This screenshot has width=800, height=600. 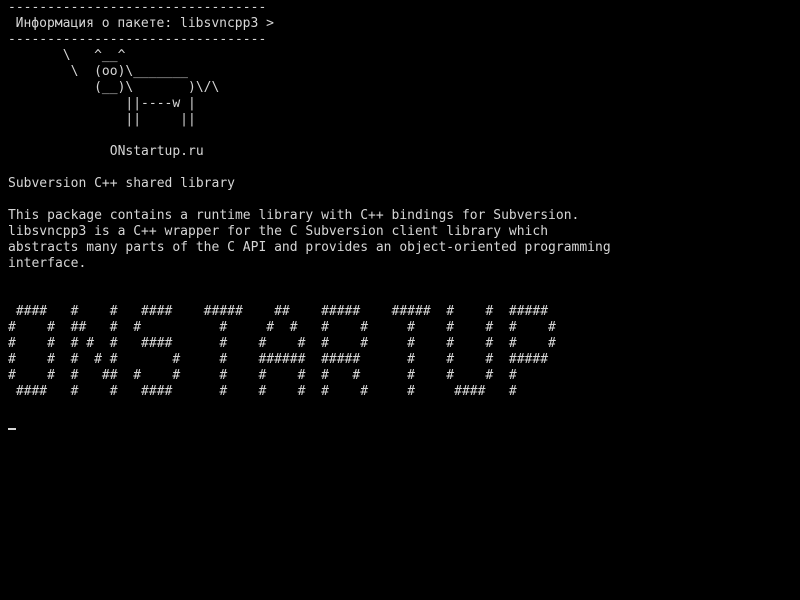 I want to click on banner-art-line: # # ## # # # # # # # # # # # #, so click(x=282, y=327).